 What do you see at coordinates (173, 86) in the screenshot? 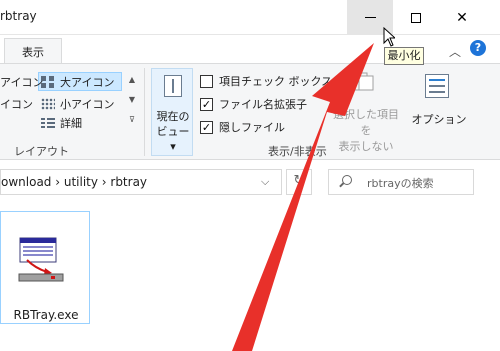
I see `current-view-icon` at bounding box center [173, 86].